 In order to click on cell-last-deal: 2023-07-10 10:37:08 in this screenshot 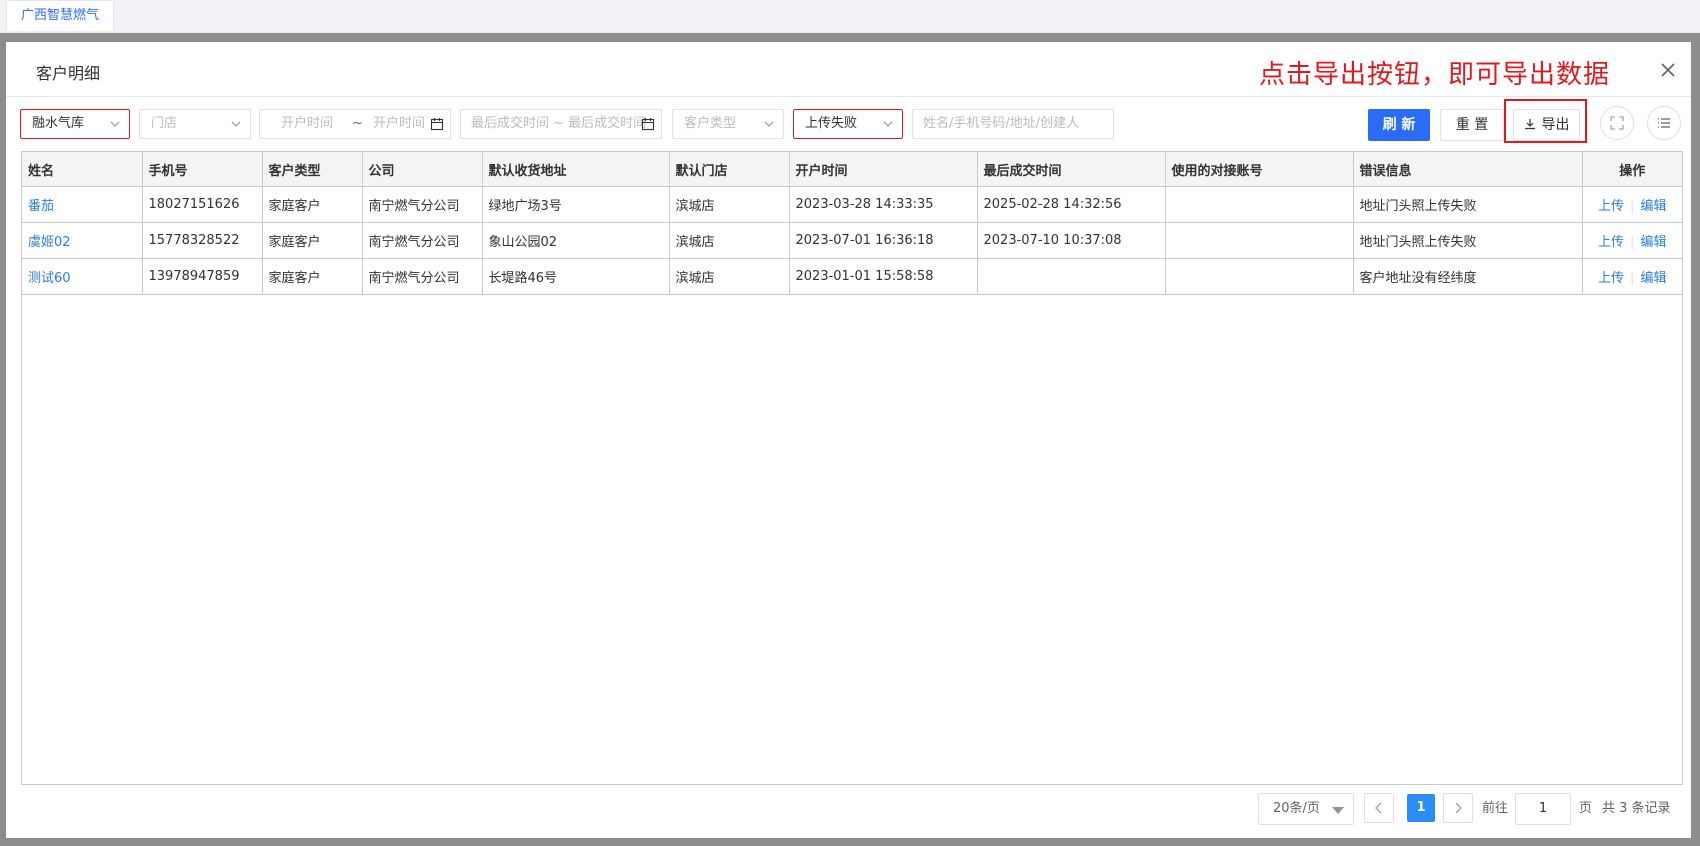, I will do `click(1071, 240)`.